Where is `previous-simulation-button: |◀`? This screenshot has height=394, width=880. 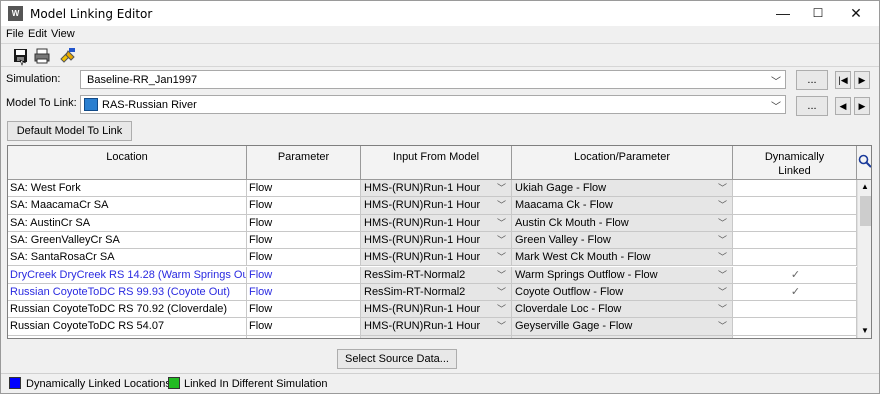 previous-simulation-button: |◀ is located at coordinates (843, 80).